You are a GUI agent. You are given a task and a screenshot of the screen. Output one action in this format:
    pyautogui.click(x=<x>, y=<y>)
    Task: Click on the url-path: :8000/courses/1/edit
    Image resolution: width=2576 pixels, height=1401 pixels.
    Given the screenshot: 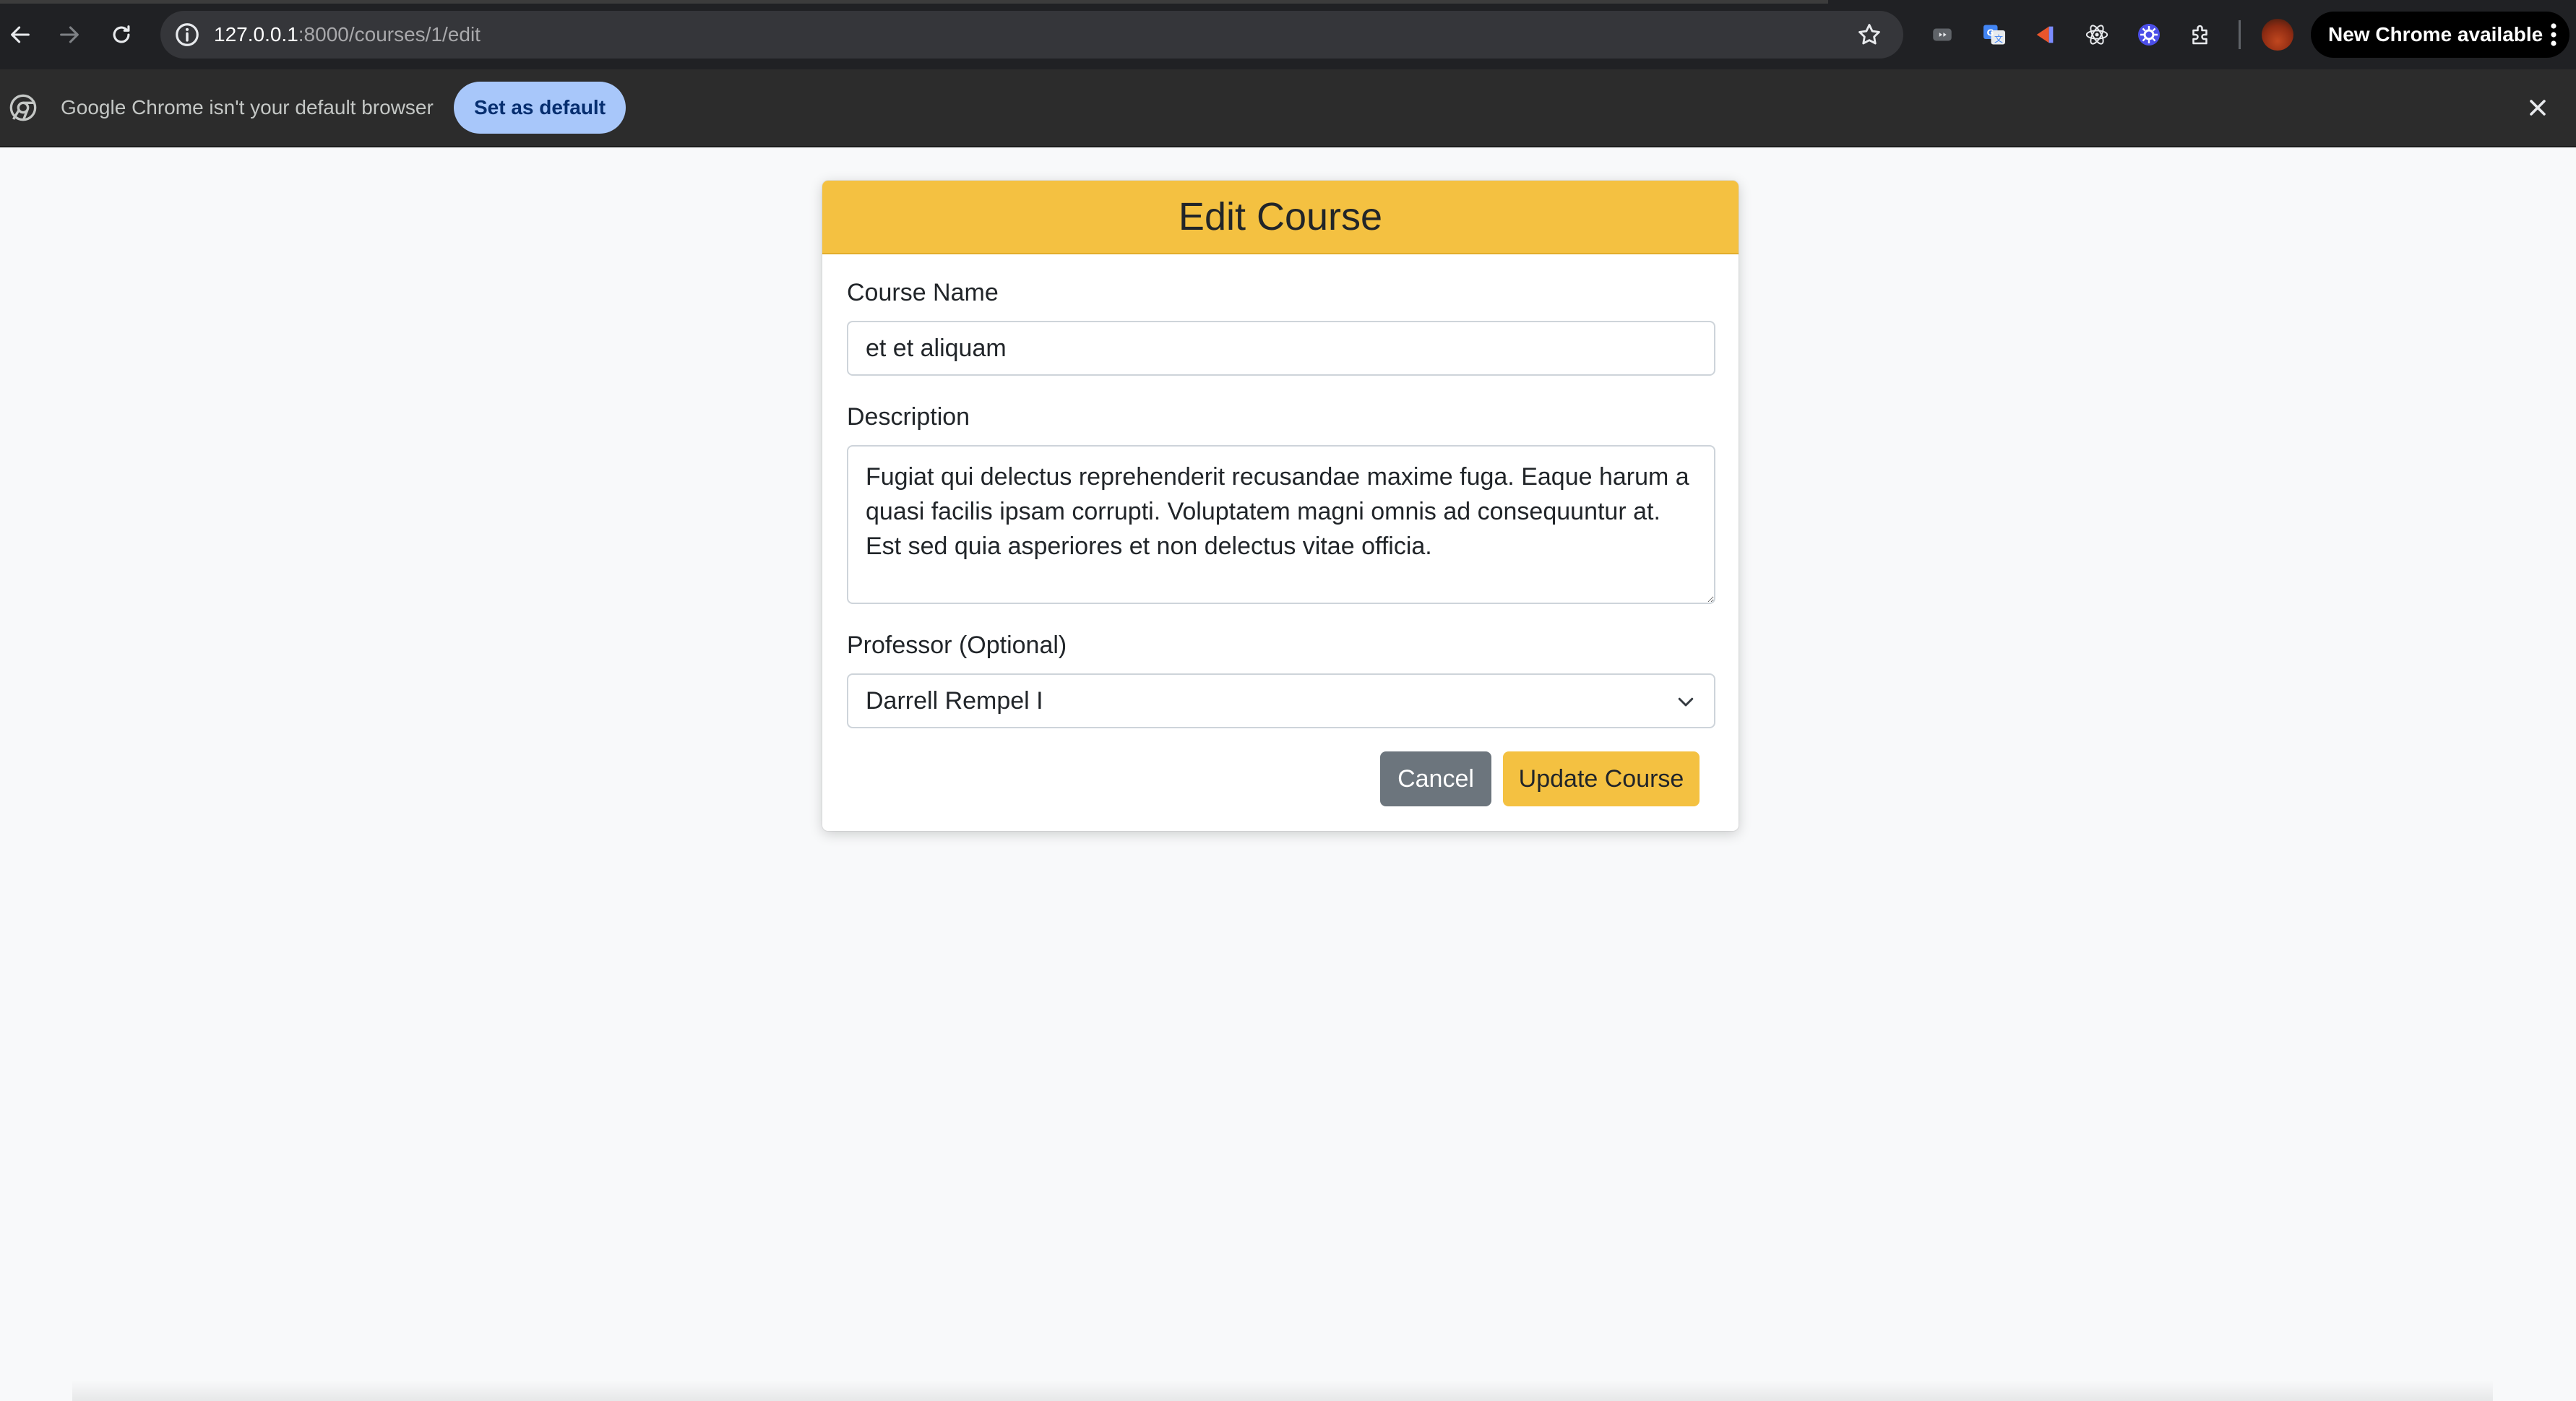 What is the action you would take?
    pyautogui.click(x=389, y=34)
    